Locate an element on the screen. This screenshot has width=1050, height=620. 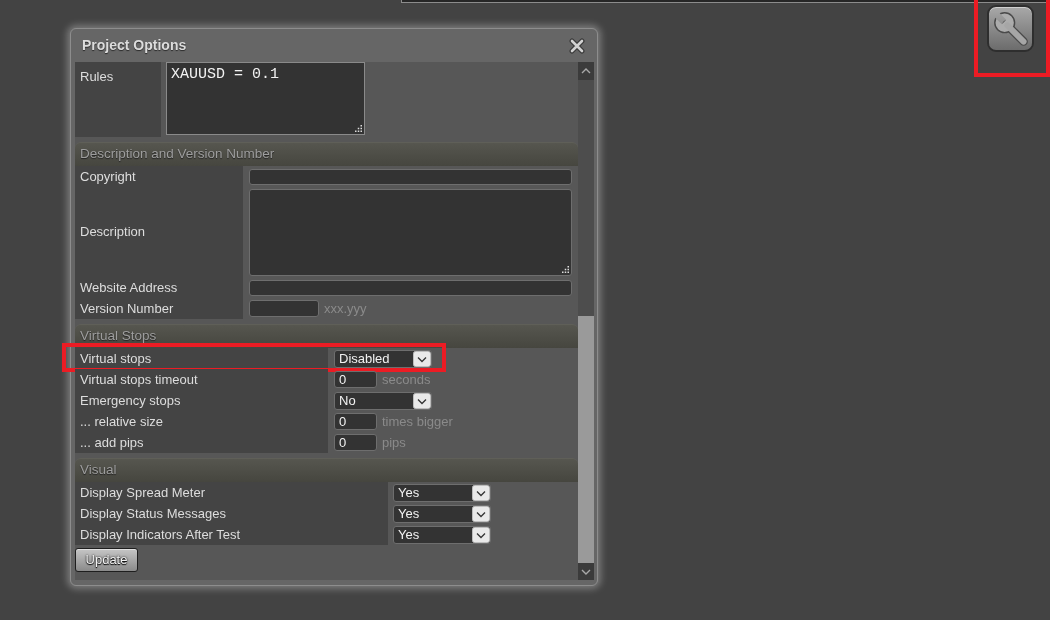
field-label: Rules is located at coordinates (118, 99).